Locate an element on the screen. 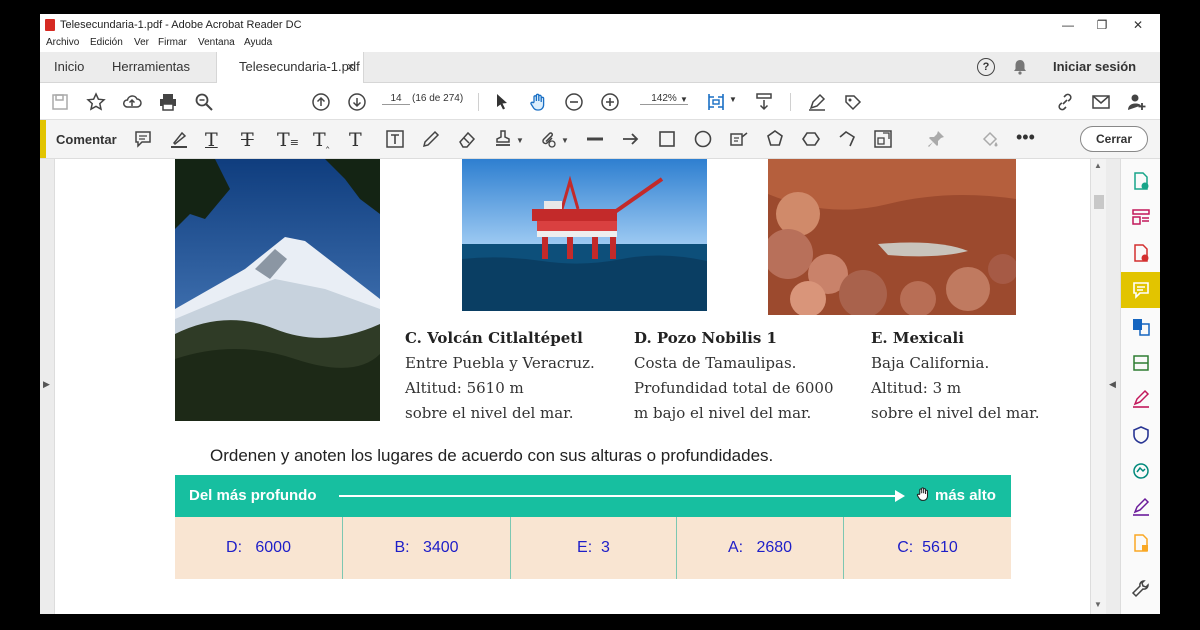 The image size is (1200, 630). tab-inicio: Inicio is located at coordinates (69, 67).